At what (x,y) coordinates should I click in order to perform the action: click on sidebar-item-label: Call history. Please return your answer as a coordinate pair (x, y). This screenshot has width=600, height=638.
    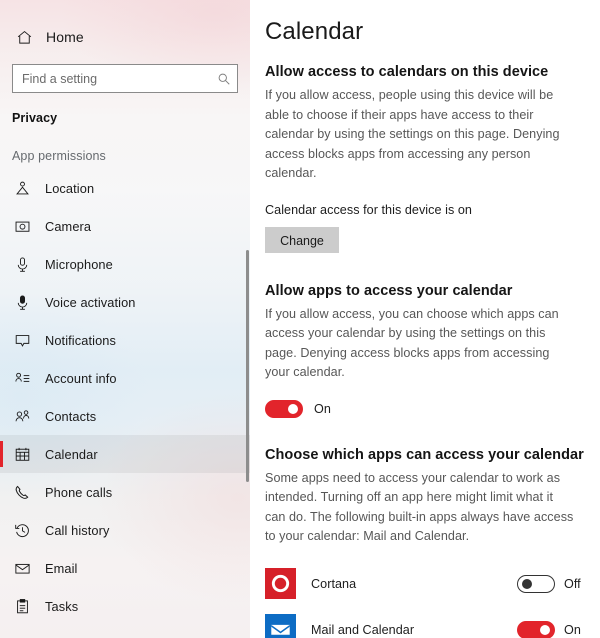
    Looking at the image, I should click on (77, 530).